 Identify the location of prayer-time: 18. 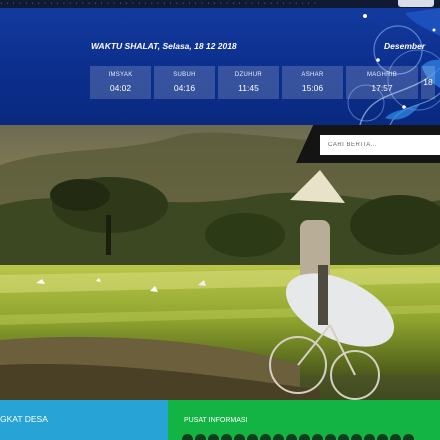
(428, 82).